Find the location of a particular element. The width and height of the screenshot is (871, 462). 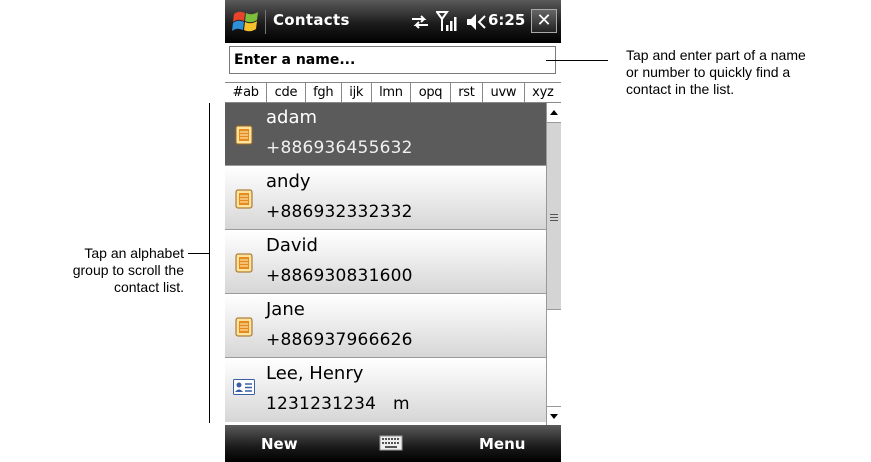

contact-list-item: Lee, Henry 1231231234 m is located at coordinates (385, 390).